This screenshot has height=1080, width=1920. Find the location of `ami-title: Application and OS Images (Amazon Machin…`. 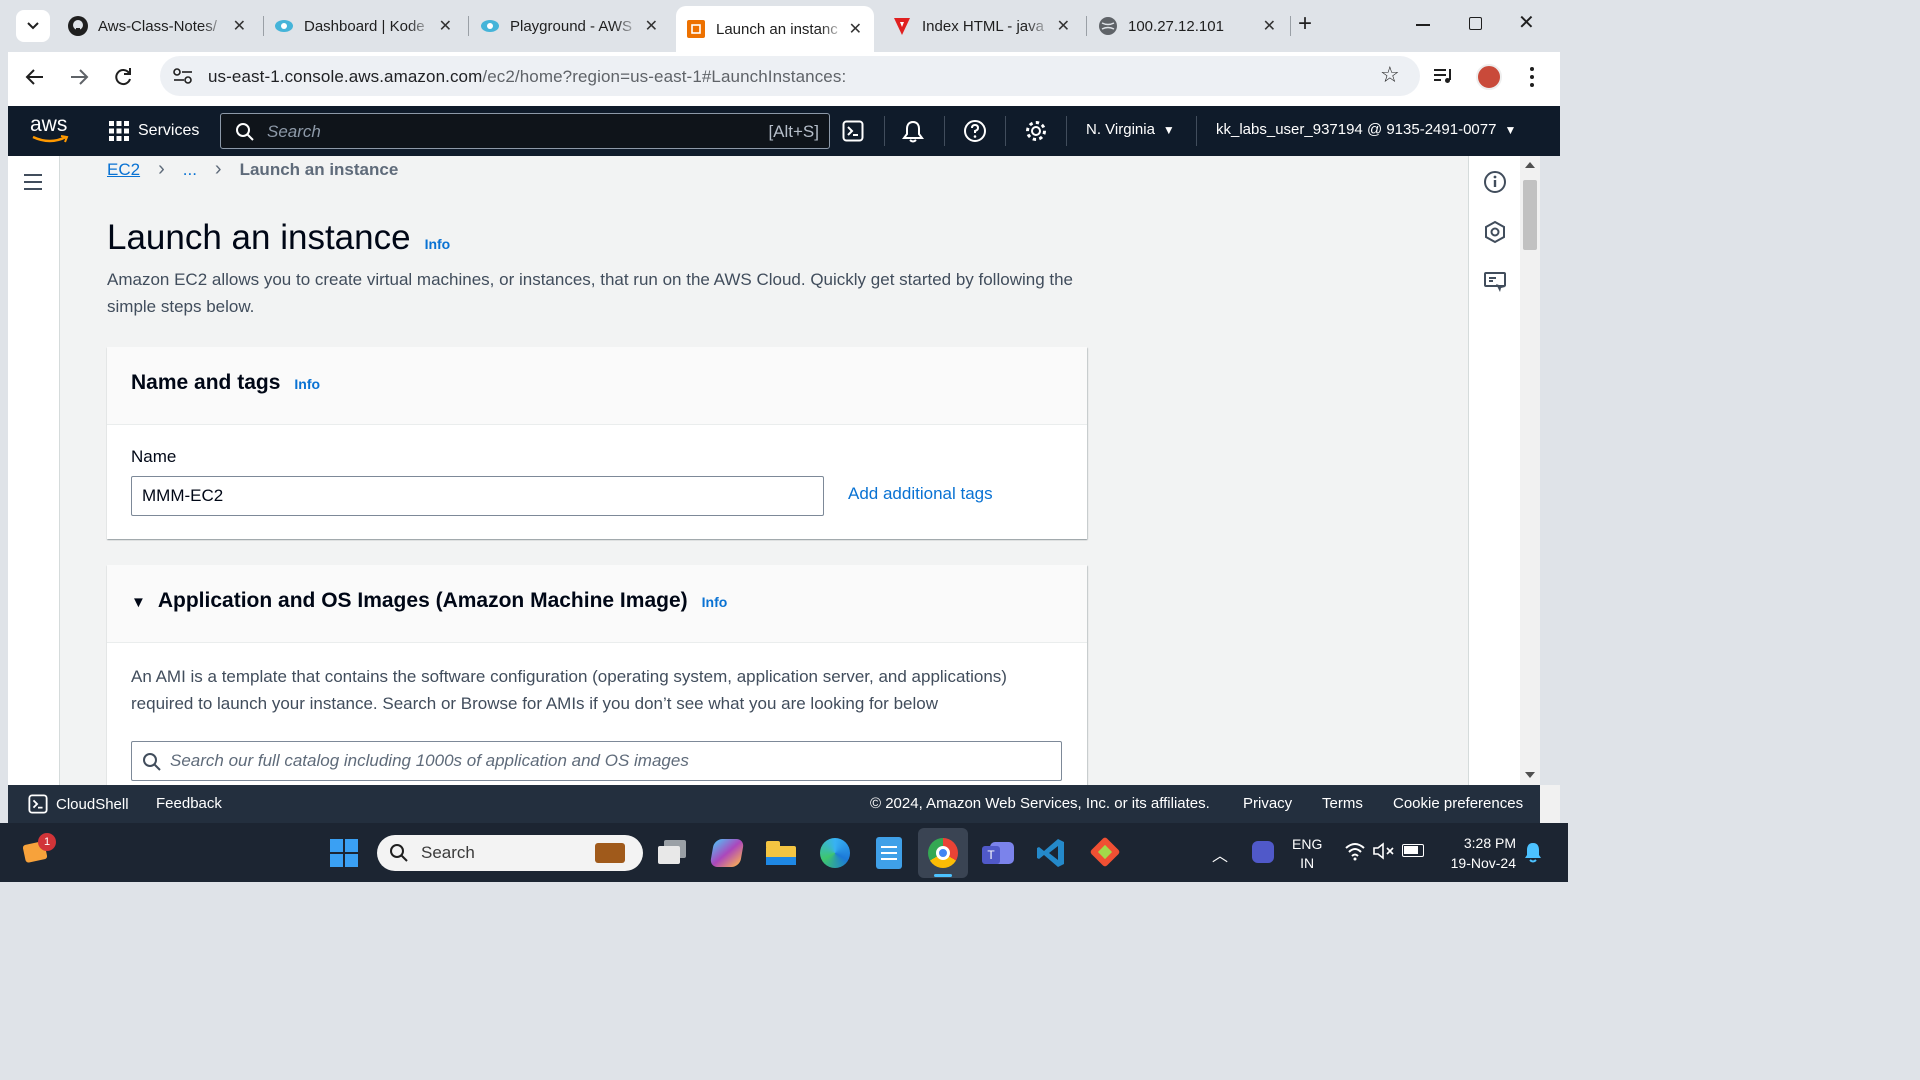

ami-title: Application and OS Images (Amazon Machin… is located at coordinates (422, 600).